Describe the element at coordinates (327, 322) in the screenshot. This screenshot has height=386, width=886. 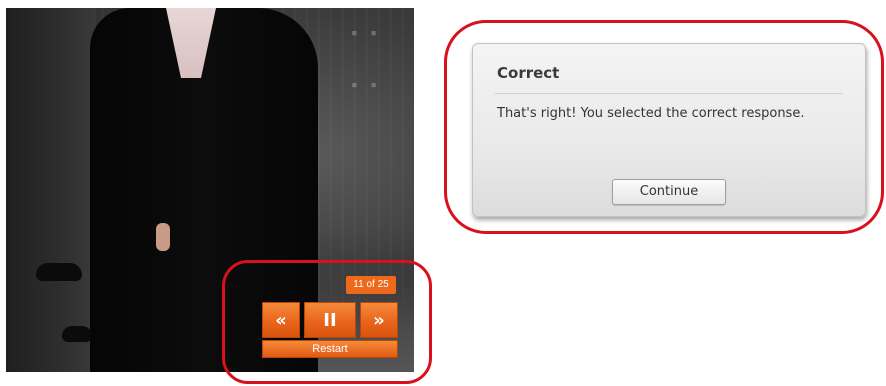
I see `controls-highlight-outline` at that location.